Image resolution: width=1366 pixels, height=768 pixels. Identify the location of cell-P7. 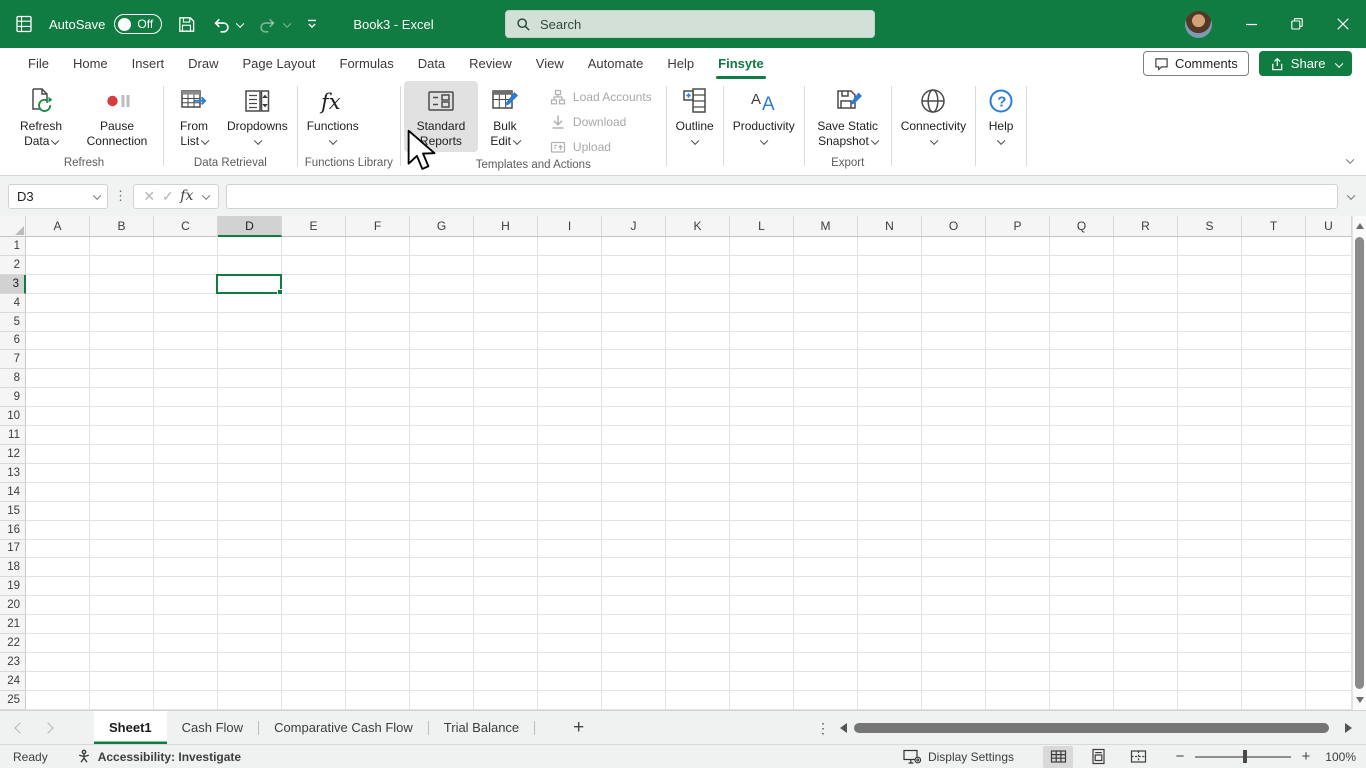
(1018, 360).